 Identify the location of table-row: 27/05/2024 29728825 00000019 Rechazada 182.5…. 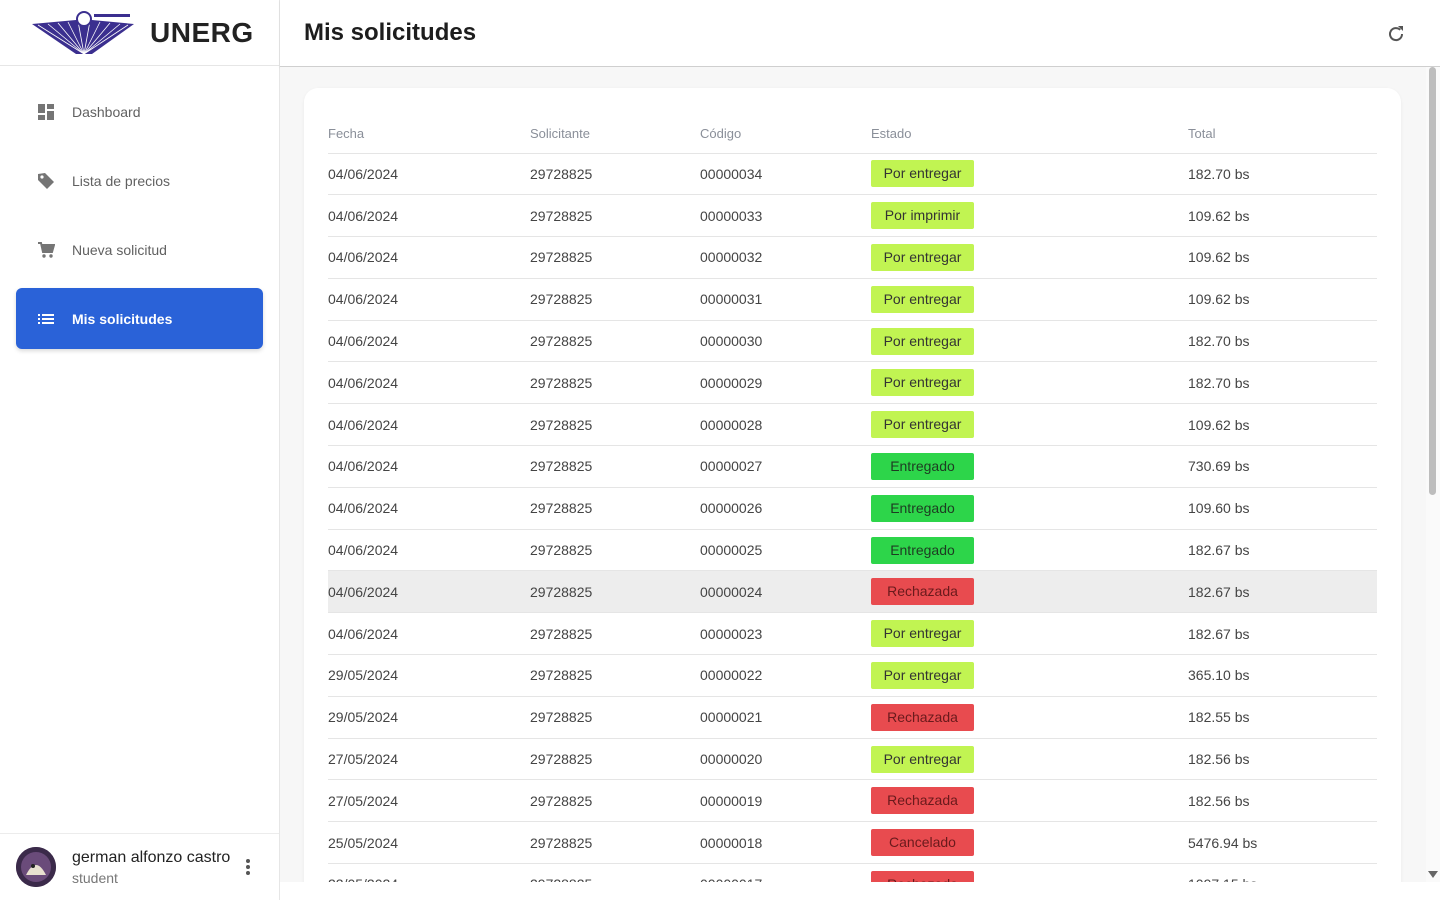
(852, 801).